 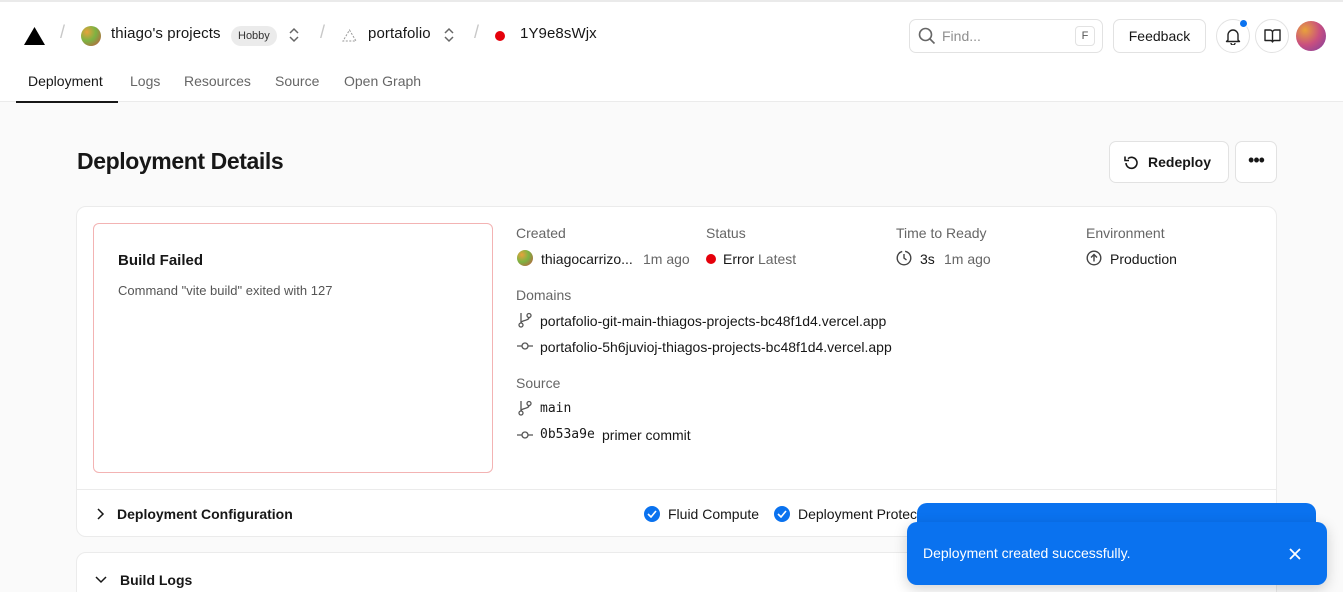 I want to click on success-toast: Deployment created successfully., so click(x=1117, y=553).